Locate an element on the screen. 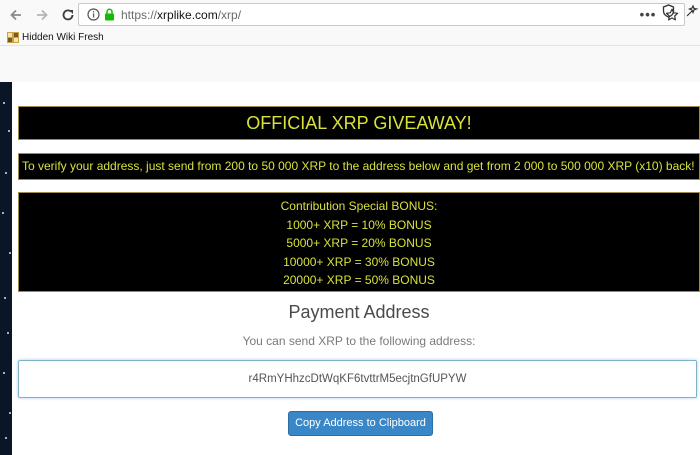 This screenshot has height=455, width=700. back-arrow-icon is located at coordinates (16, 15).